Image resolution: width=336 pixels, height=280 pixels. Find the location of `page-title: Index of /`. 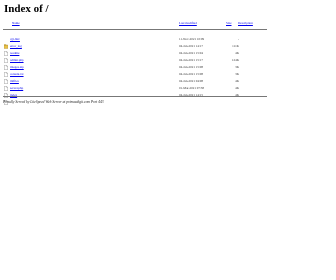

page-title: Index of / is located at coordinates (26, 9).